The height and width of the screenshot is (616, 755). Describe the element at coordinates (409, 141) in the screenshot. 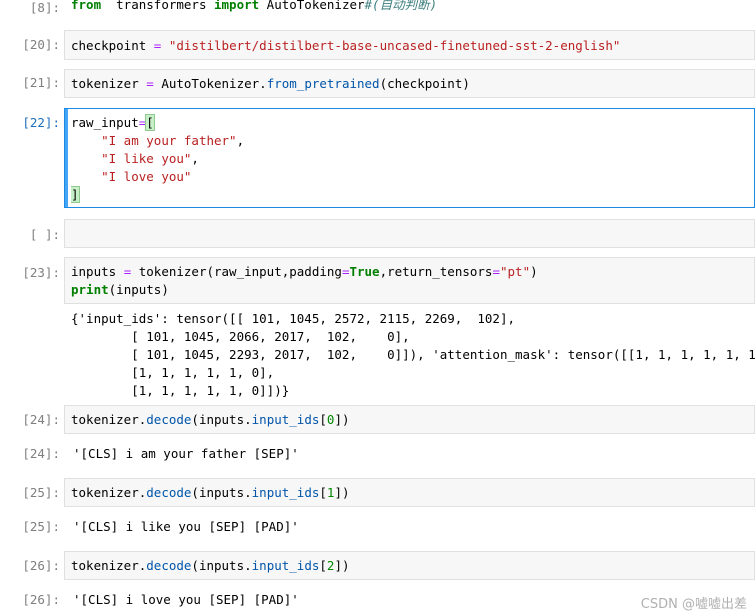

I see `code-line: "I am your father",` at that location.